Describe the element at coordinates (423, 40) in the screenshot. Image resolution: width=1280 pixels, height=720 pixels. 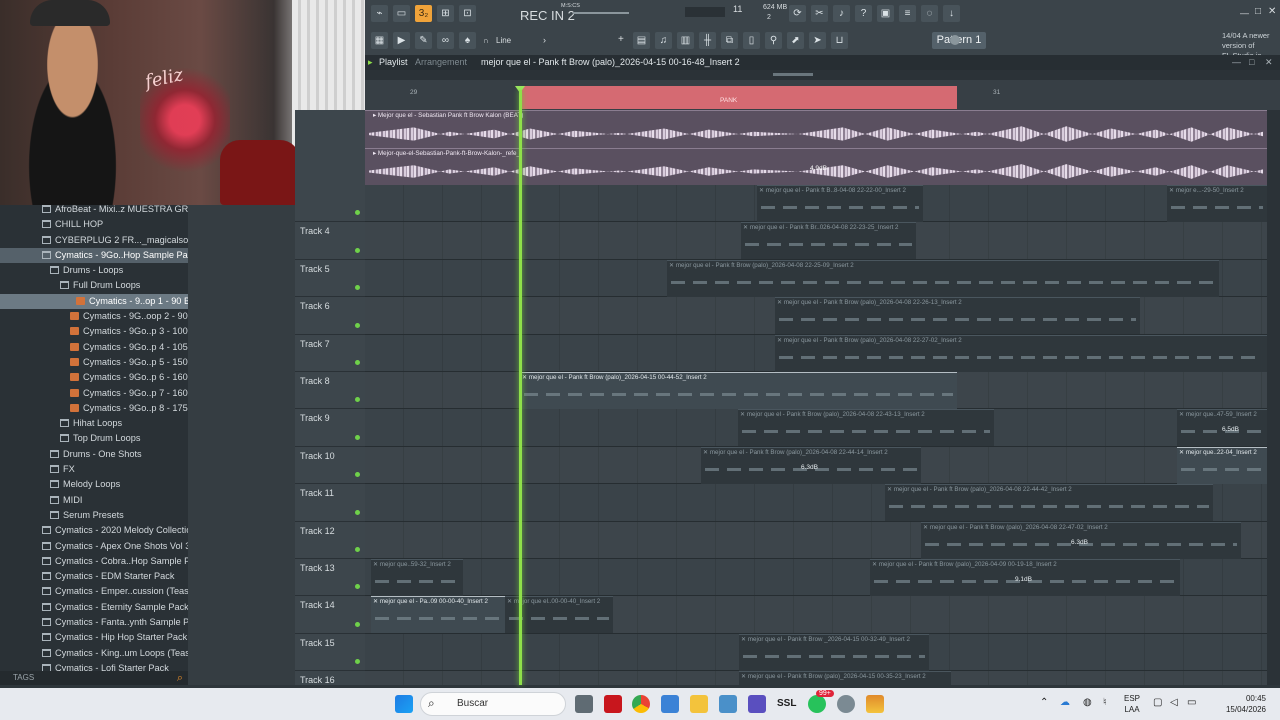
I see `draw-icon: ✎` at that location.